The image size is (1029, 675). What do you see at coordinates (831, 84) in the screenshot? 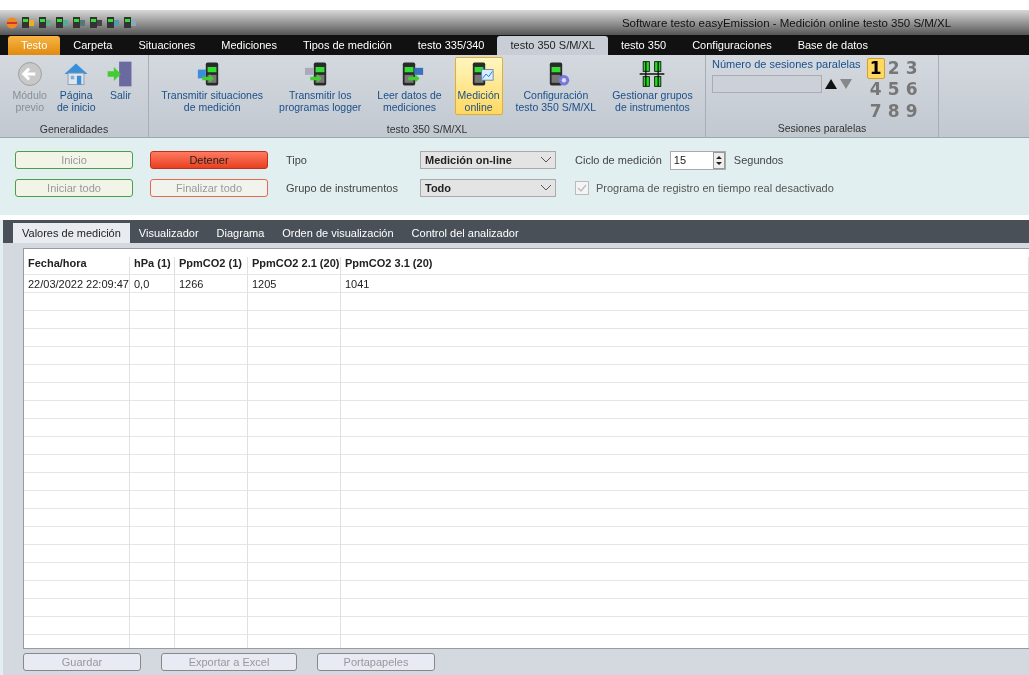
I see `up-arrow-icon` at bounding box center [831, 84].